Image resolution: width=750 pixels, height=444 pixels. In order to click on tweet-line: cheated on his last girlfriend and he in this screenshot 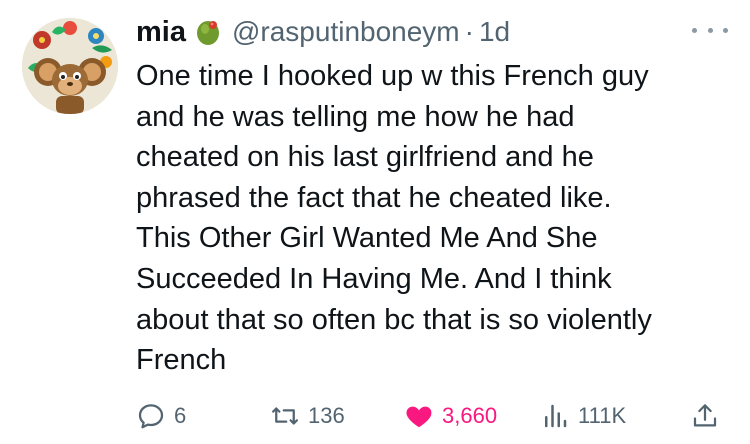, I will do `click(365, 157)`.